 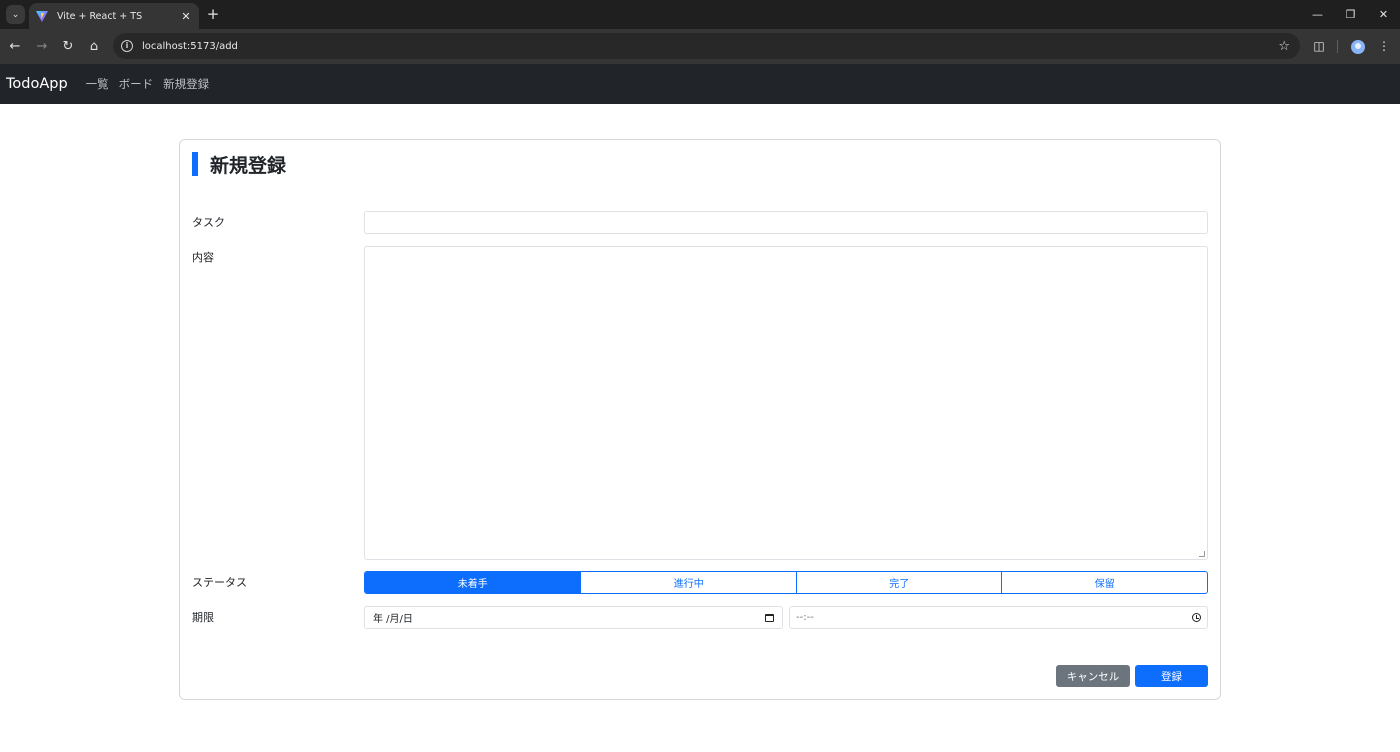 What do you see at coordinates (1384, 46) in the screenshot?
I see `menu-icon: ⋮` at bounding box center [1384, 46].